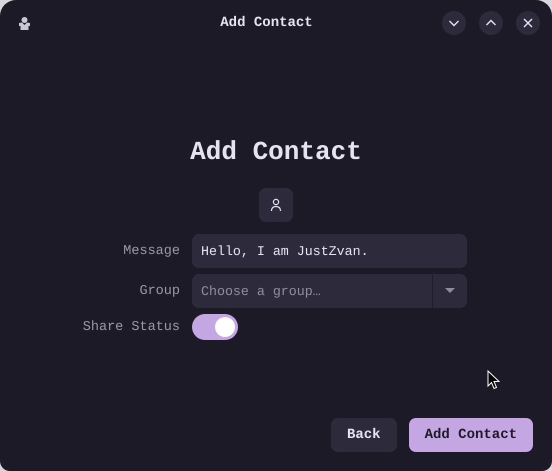 Image resolution: width=552 pixels, height=471 pixels. Describe the element at coordinates (215, 327) in the screenshot. I see `share-status-toggle` at that location.